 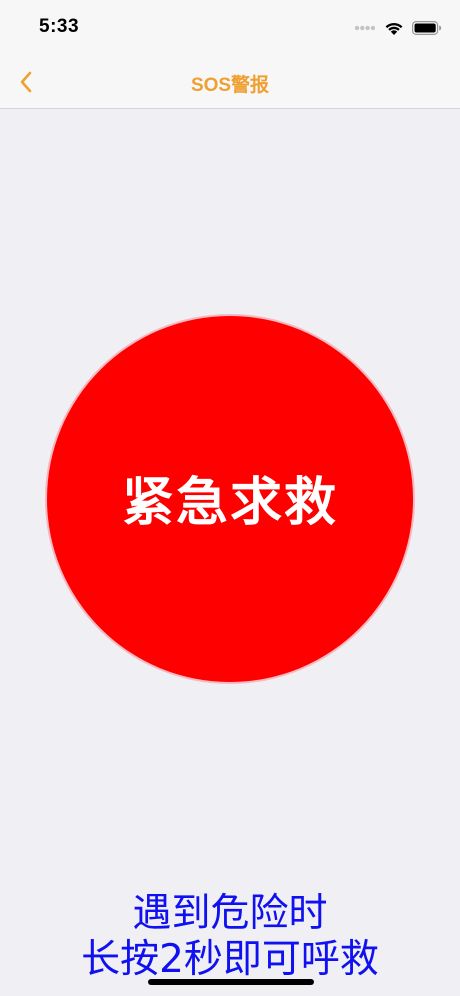 I want to click on wifi-icon, so click(x=394, y=28).